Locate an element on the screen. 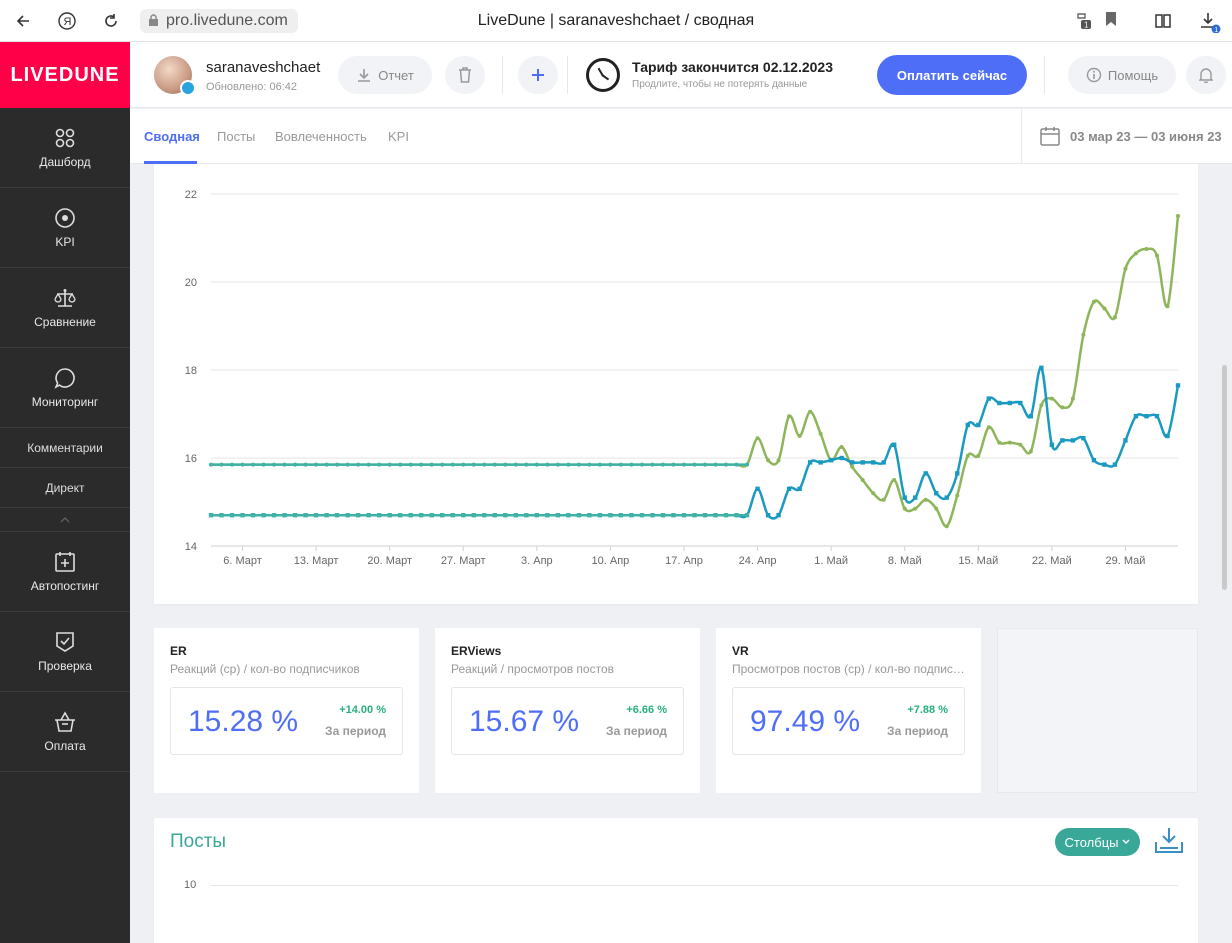  sidebar-item-check: Проверка is located at coordinates (65, 652).